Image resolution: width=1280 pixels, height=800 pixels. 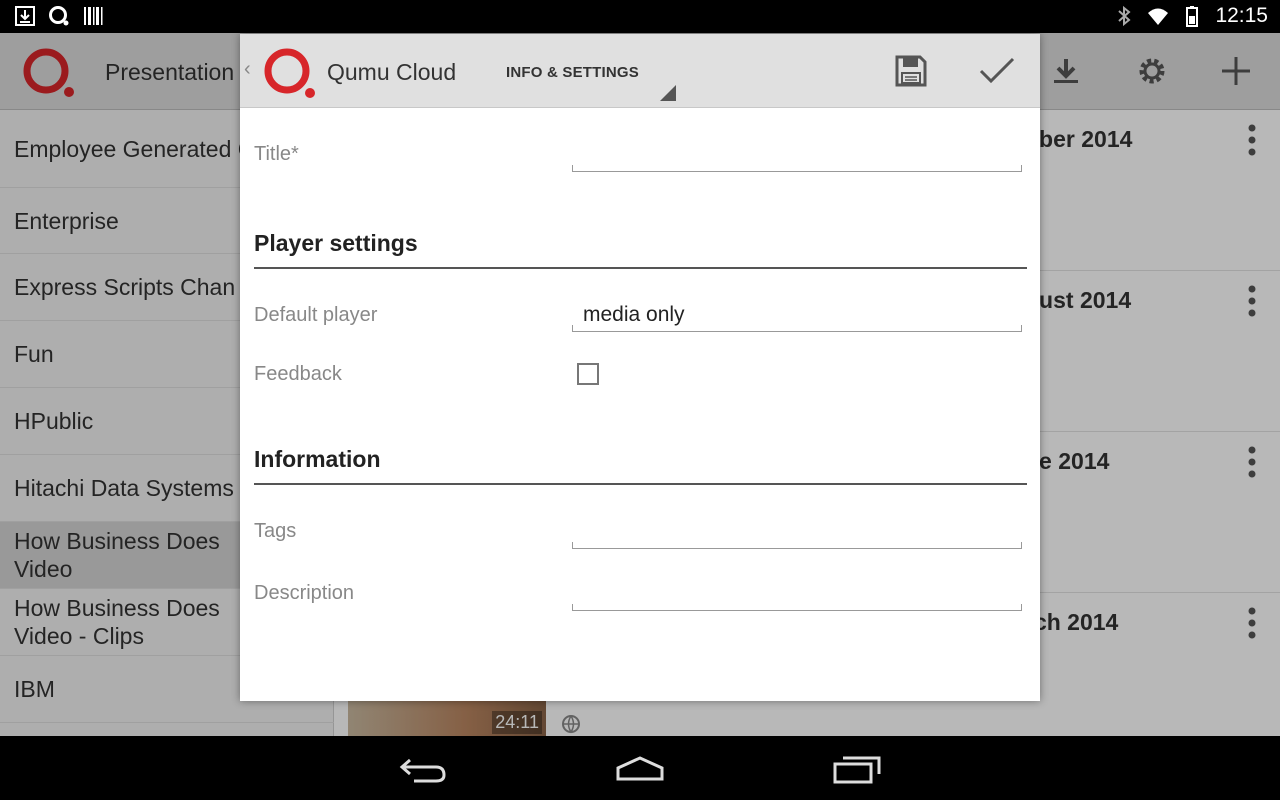 What do you see at coordinates (93, 16) in the screenshot?
I see `barcode-icon` at bounding box center [93, 16].